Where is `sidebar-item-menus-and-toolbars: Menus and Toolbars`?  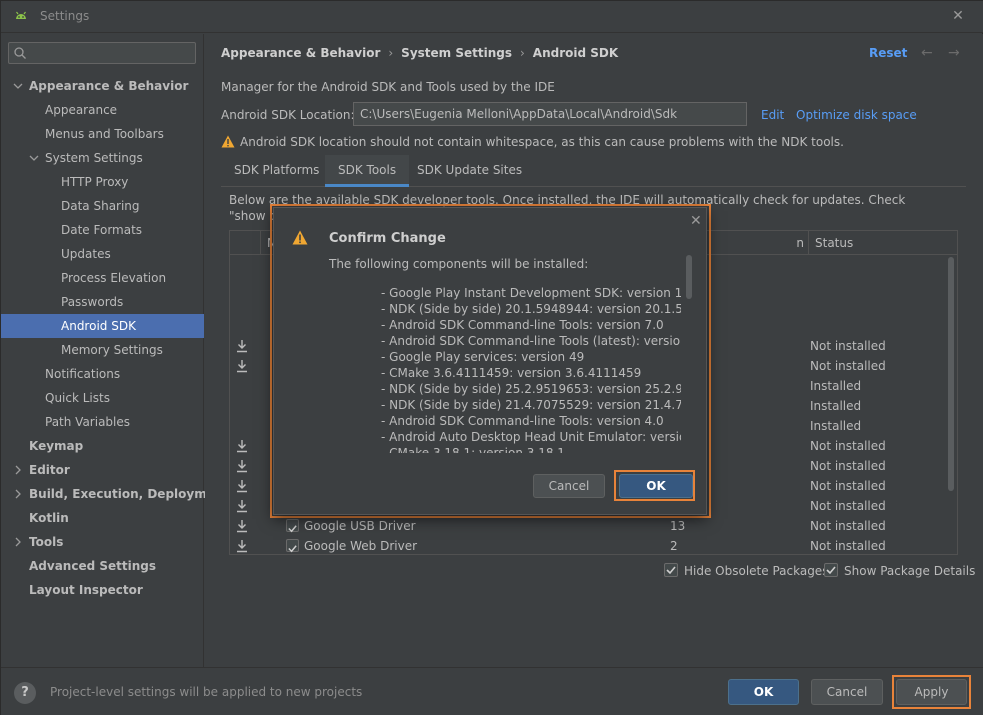
sidebar-item-menus-and-toolbars: Menus and Toolbars is located at coordinates (102, 134).